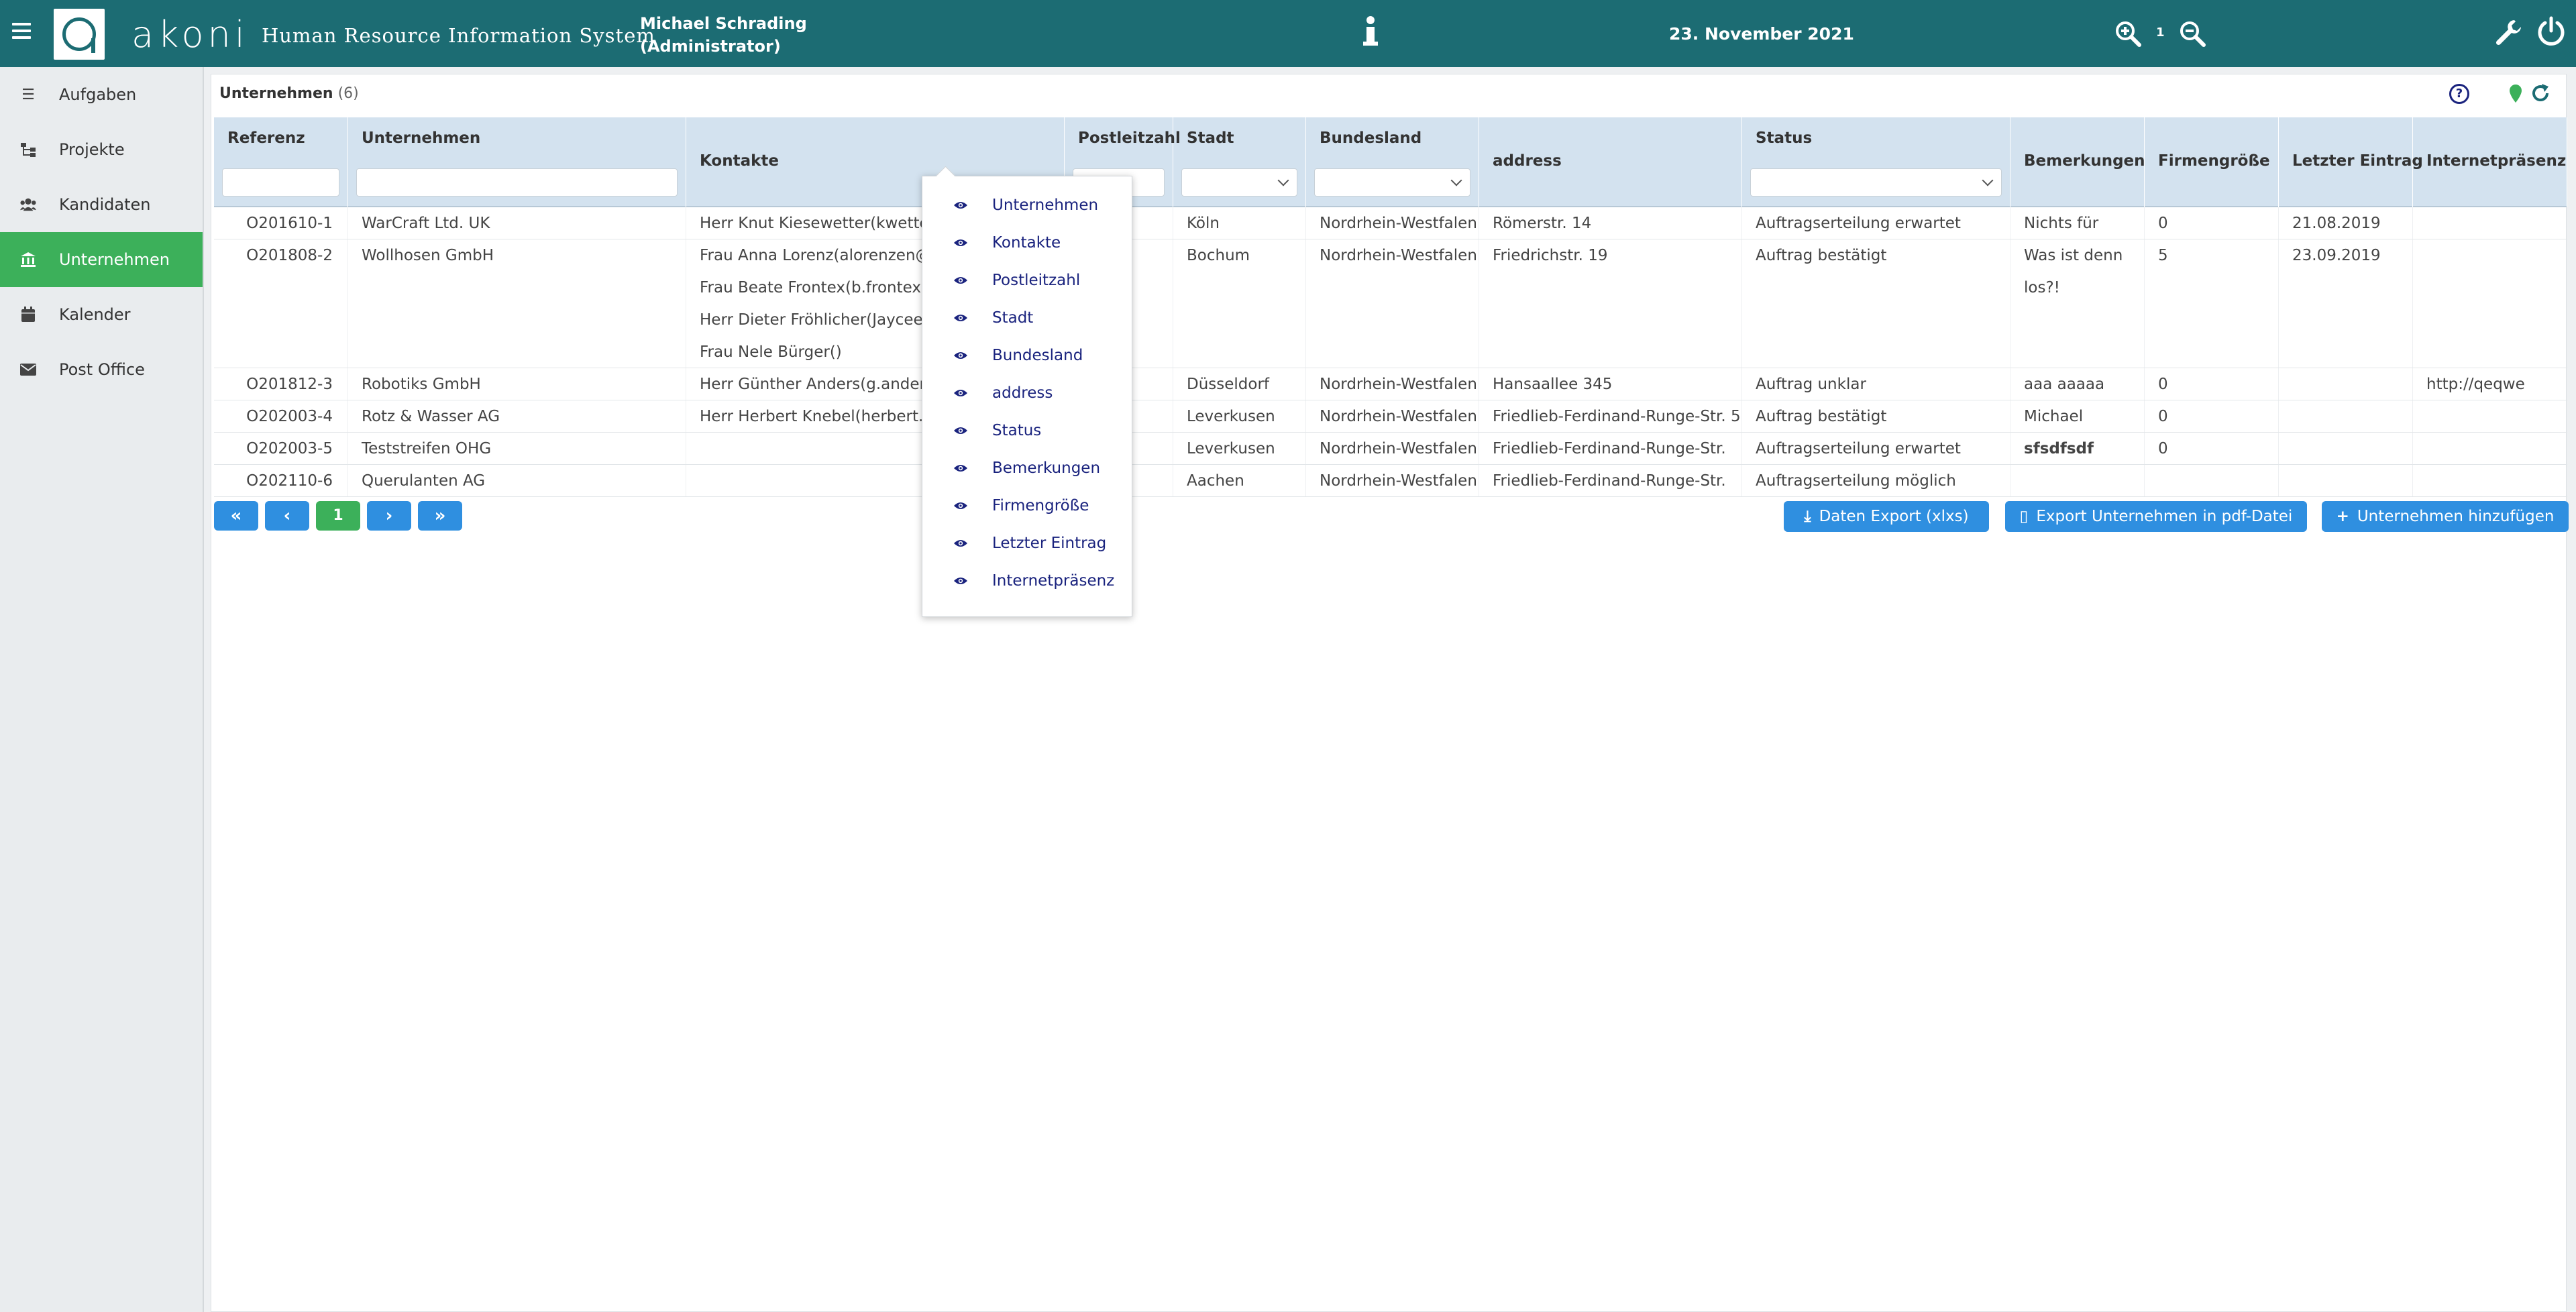 Image resolution: width=2576 pixels, height=1312 pixels. What do you see at coordinates (1129, 138) in the screenshot?
I see `column-label: Postleitzahl` at bounding box center [1129, 138].